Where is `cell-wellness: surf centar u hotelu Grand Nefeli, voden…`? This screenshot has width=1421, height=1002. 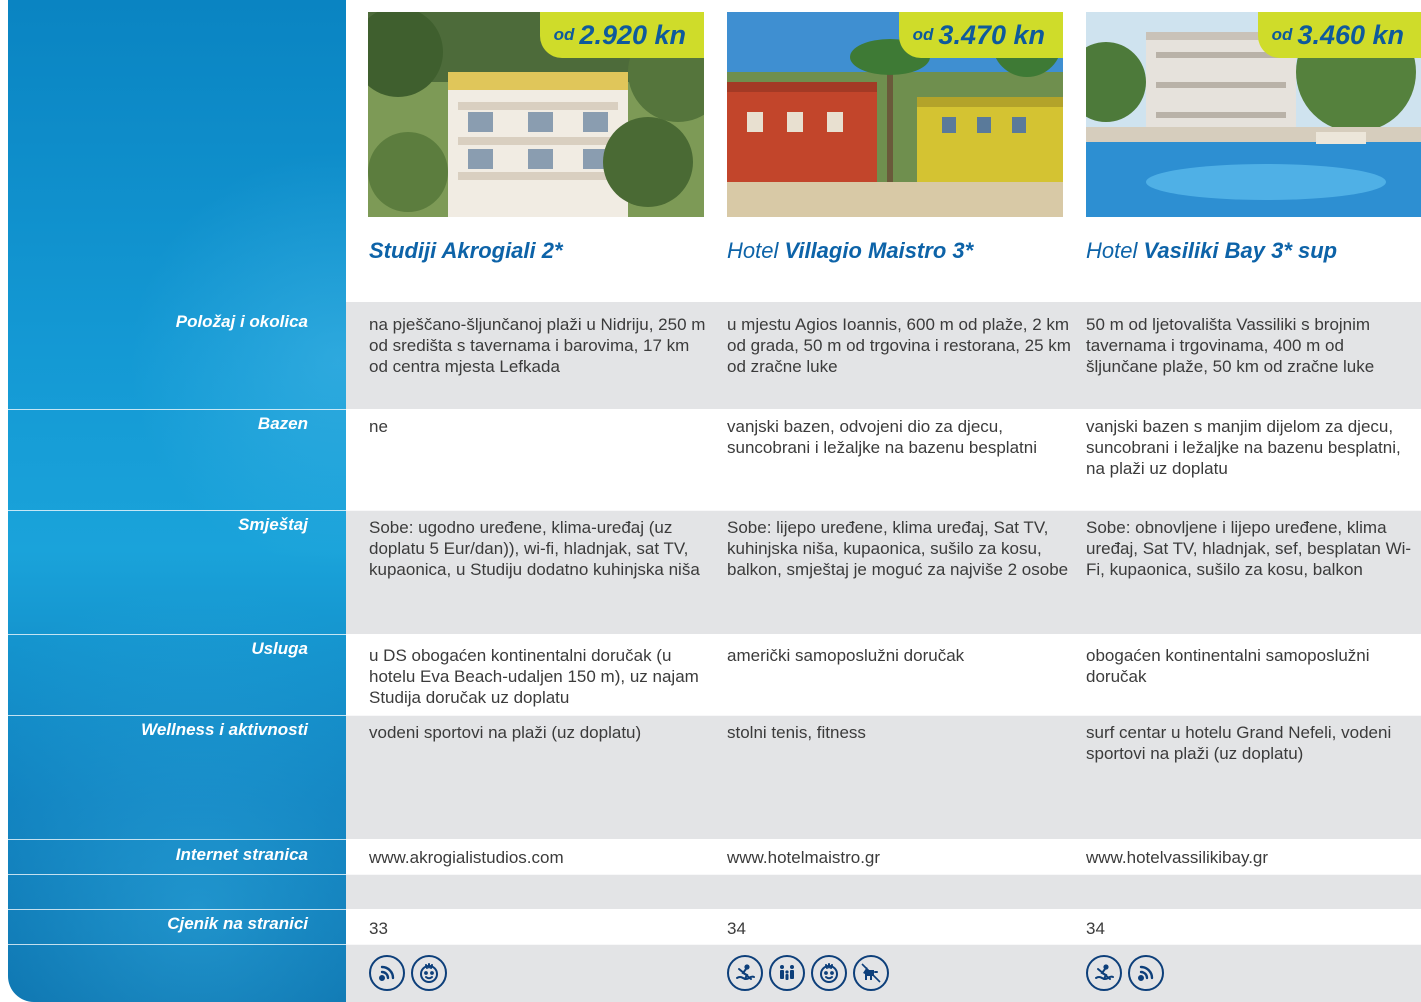 cell-wellness: surf centar u hotelu Grand Nefeli, voden… is located at coordinates (1239, 743).